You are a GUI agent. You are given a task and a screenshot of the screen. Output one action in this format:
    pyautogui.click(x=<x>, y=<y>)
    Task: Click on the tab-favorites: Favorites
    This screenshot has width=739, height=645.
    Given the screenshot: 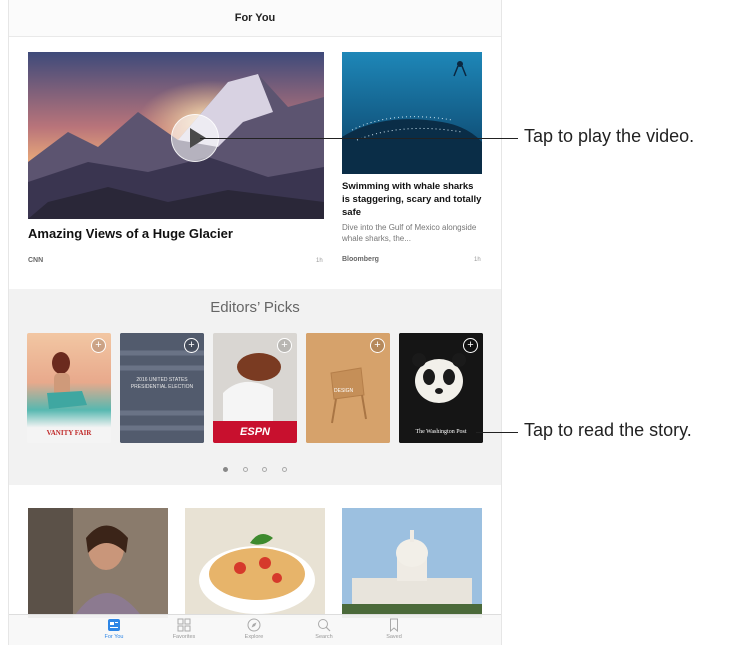 What is the action you would take?
    pyautogui.click(x=184, y=629)
    